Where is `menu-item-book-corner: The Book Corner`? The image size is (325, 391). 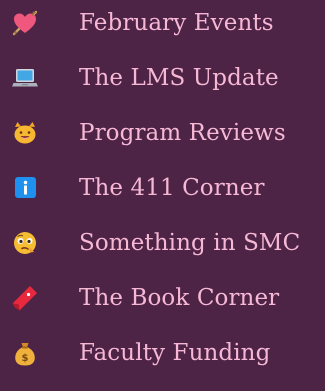
menu-item-book-corner: The Book Corner is located at coordinates (162, 299).